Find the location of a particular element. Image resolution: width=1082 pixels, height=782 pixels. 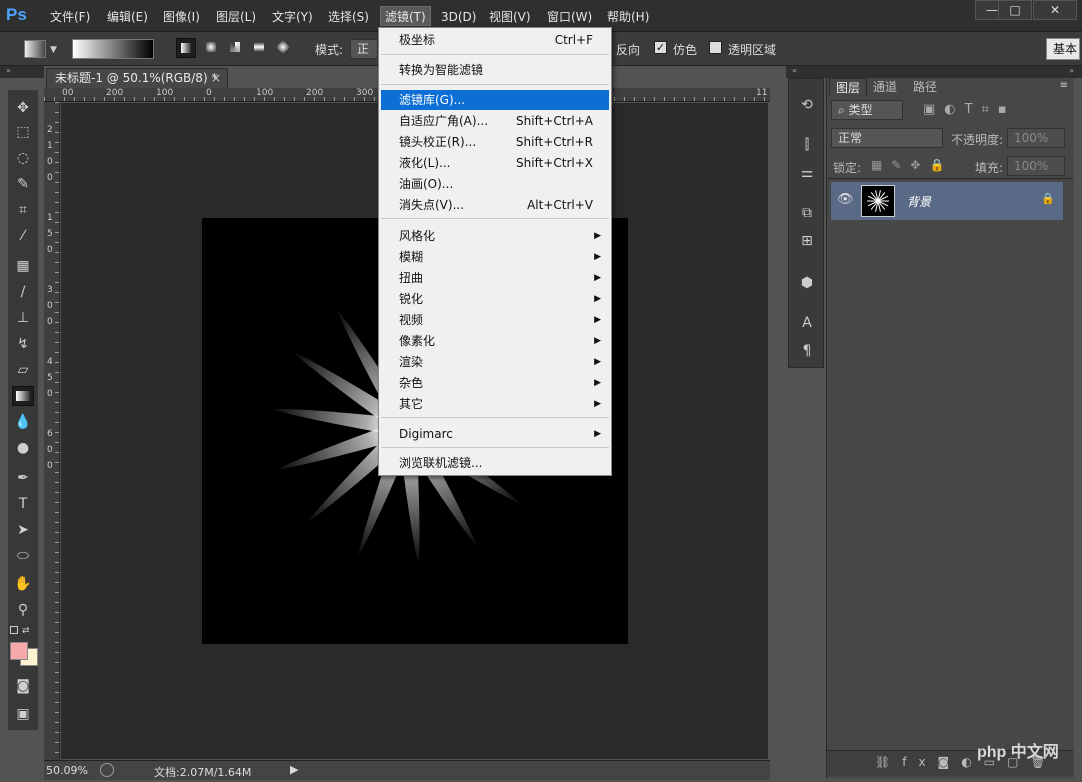

menu-file: 文件(F) is located at coordinates (70, 17).